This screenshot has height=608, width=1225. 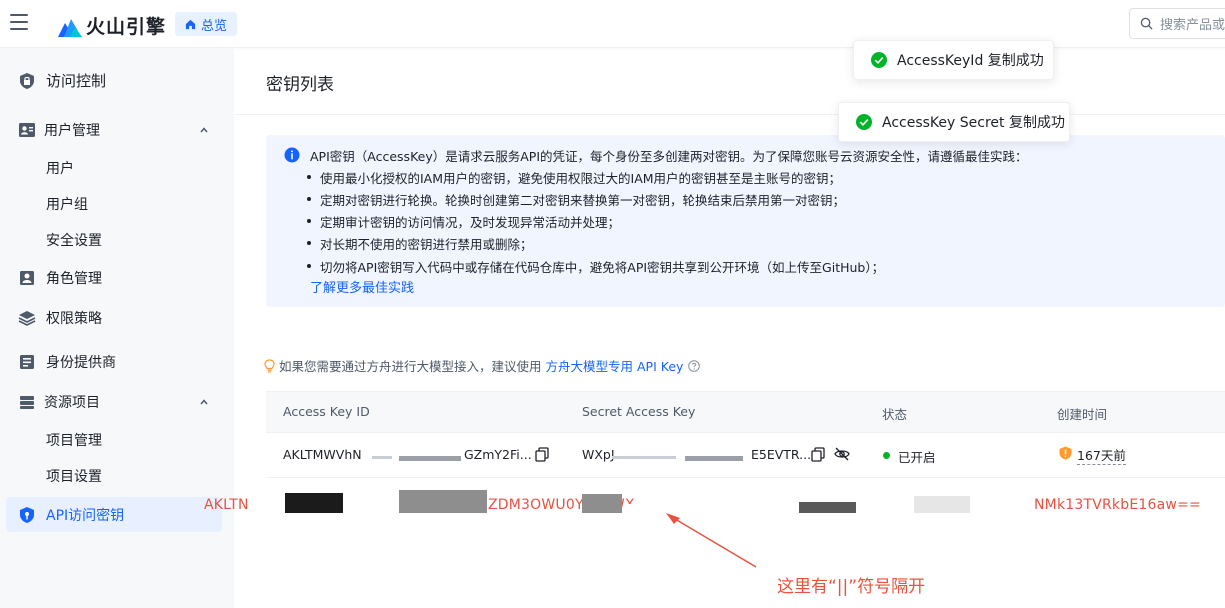 I want to click on status-dot, so click(x=886, y=455).